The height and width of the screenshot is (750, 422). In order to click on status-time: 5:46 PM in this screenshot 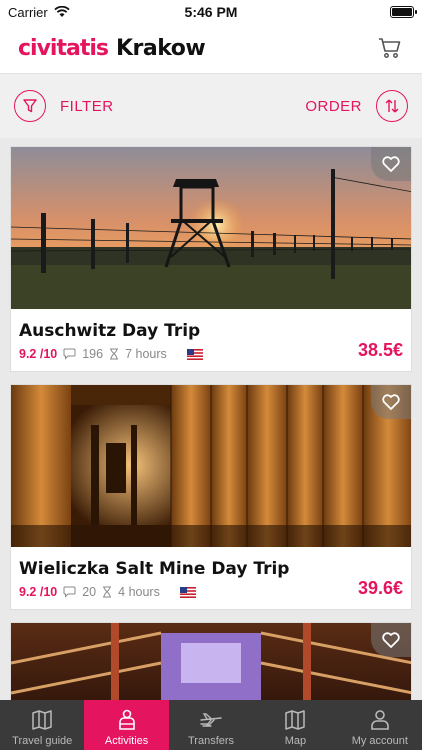, I will do `click(211, 12)`.